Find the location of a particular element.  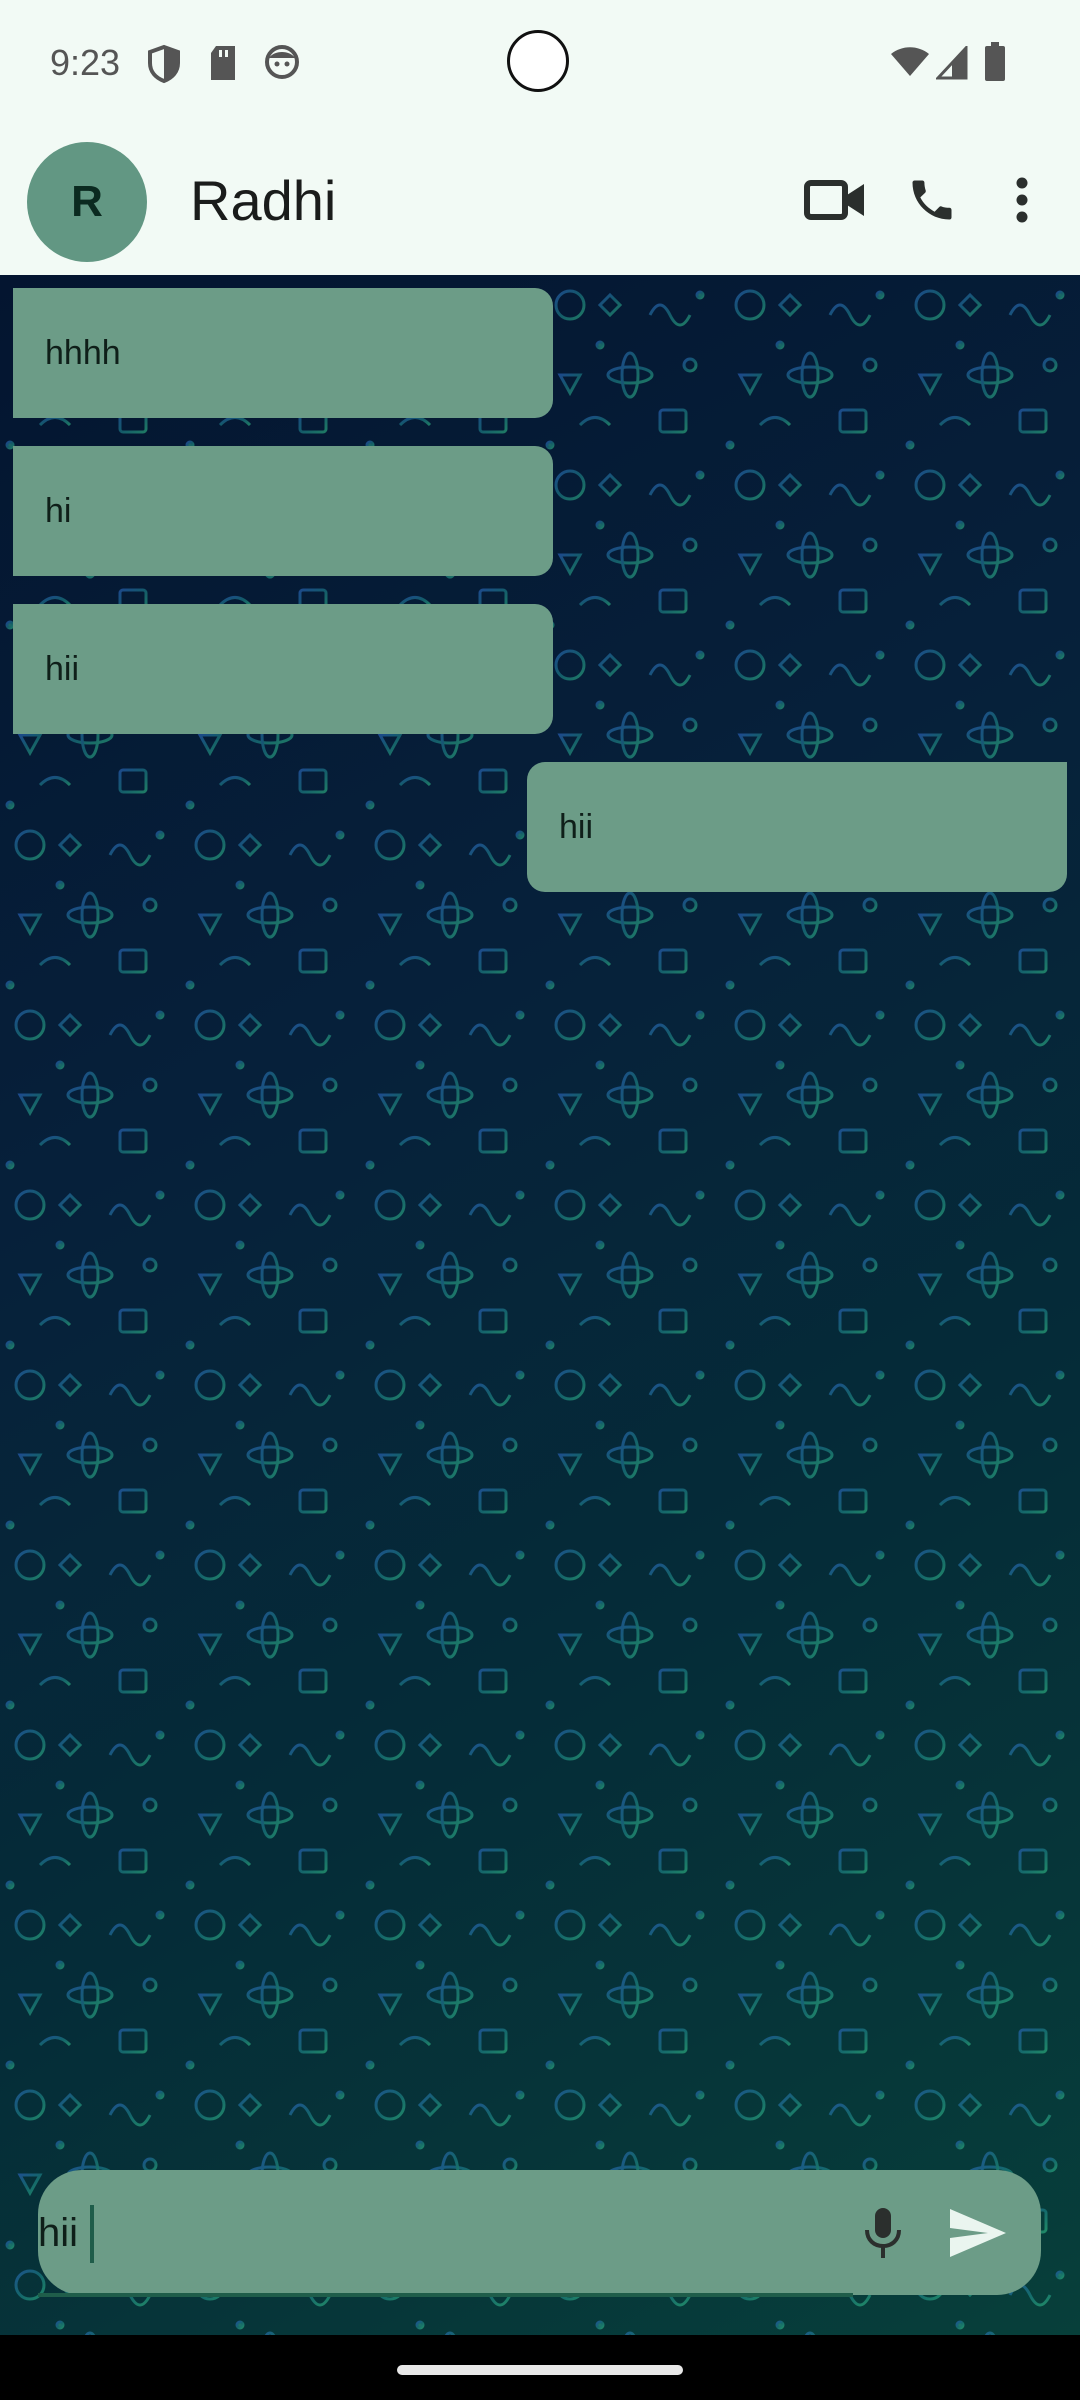

message-bubble-received: hii is located at coordinates (283, 669).